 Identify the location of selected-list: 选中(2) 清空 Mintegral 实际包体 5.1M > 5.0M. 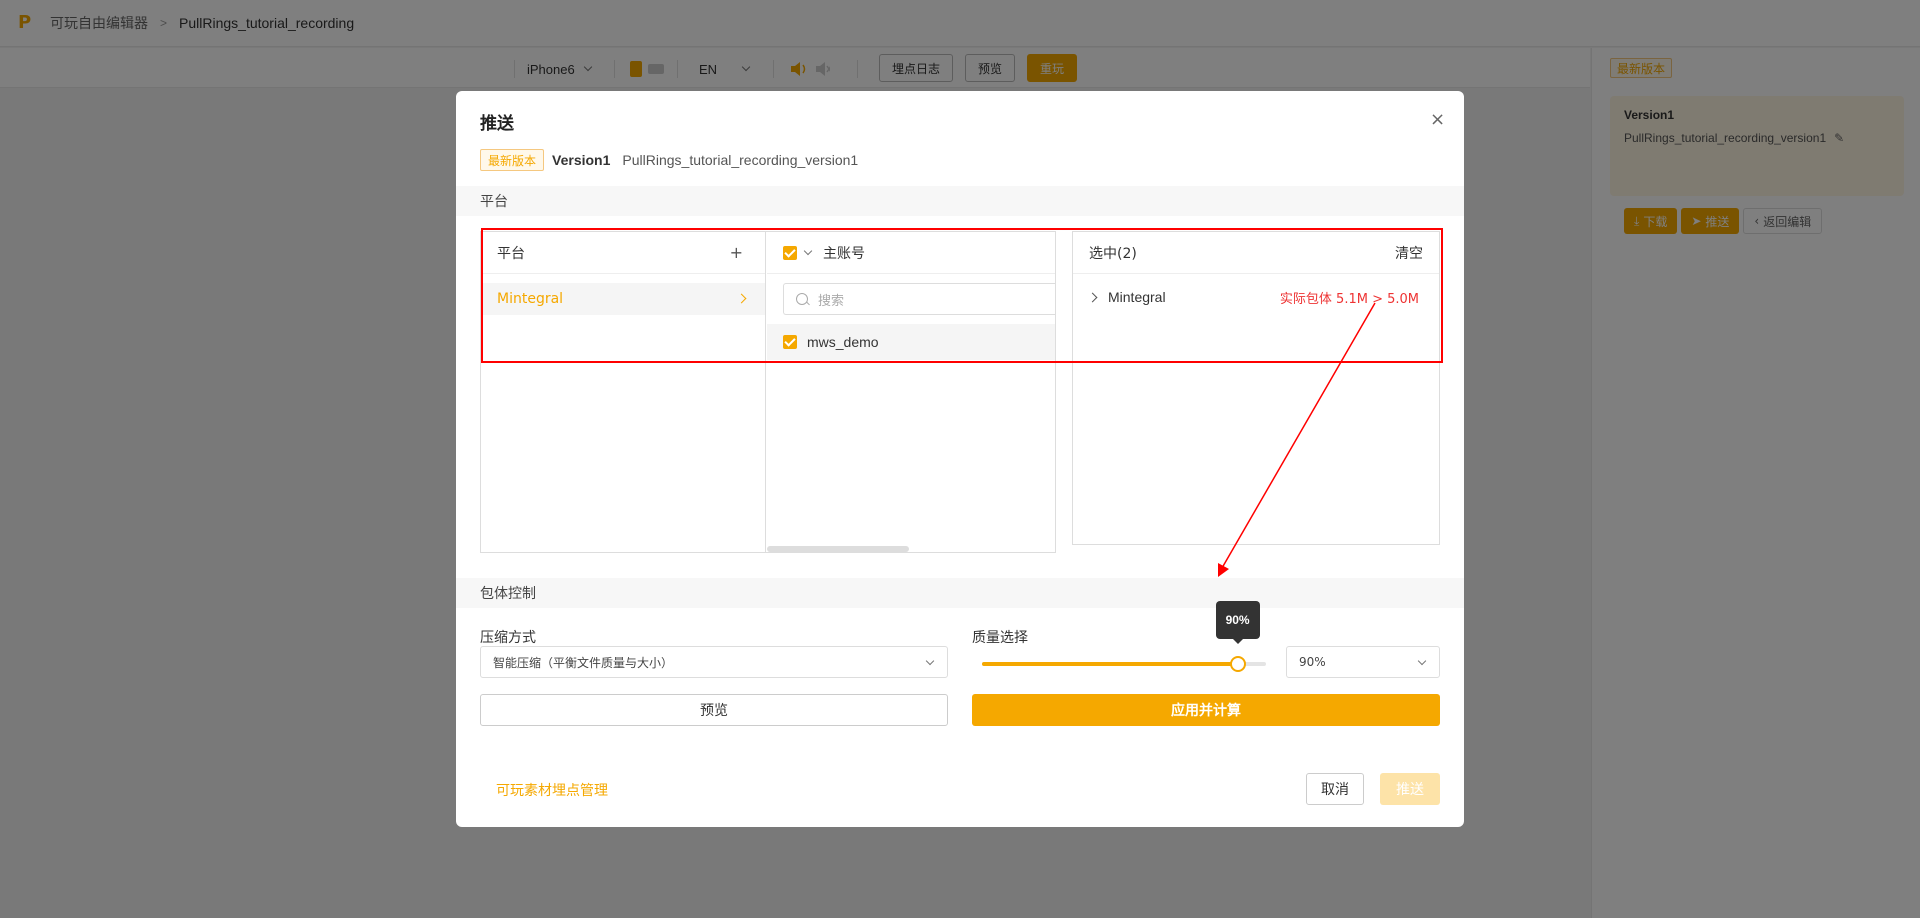
(1256, 388).